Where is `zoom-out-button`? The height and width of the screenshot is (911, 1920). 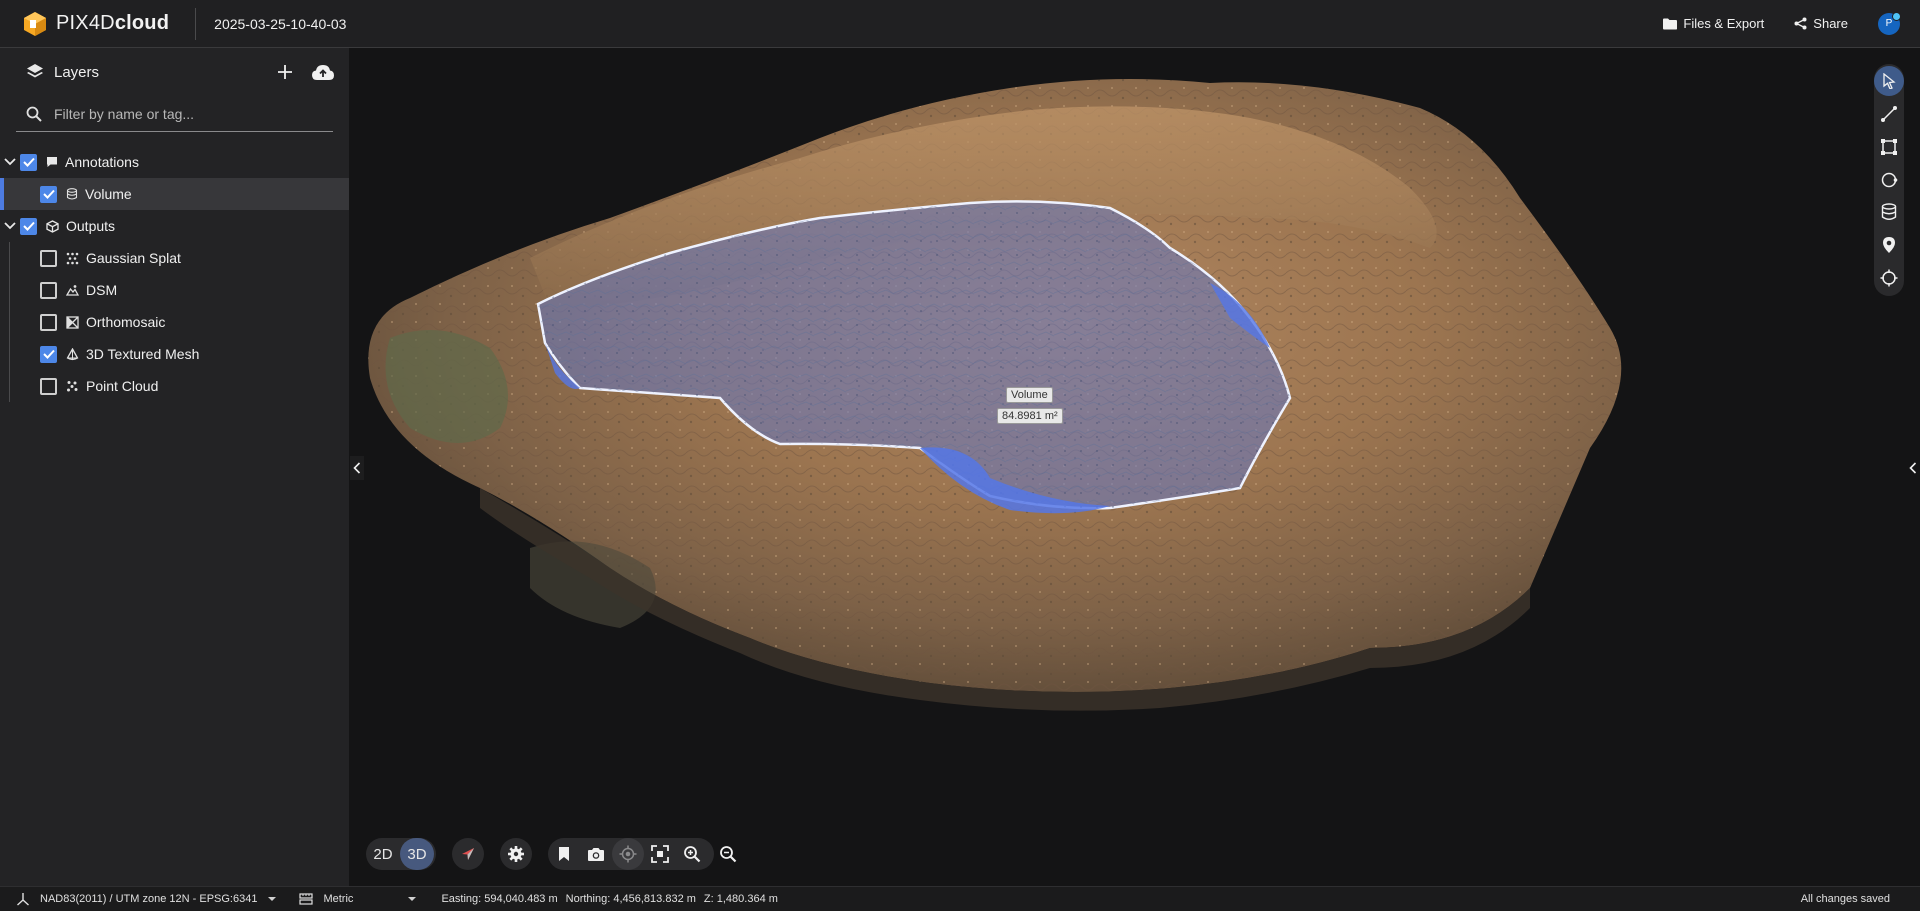
zoom-out-button is located at coordinates (728, 854).